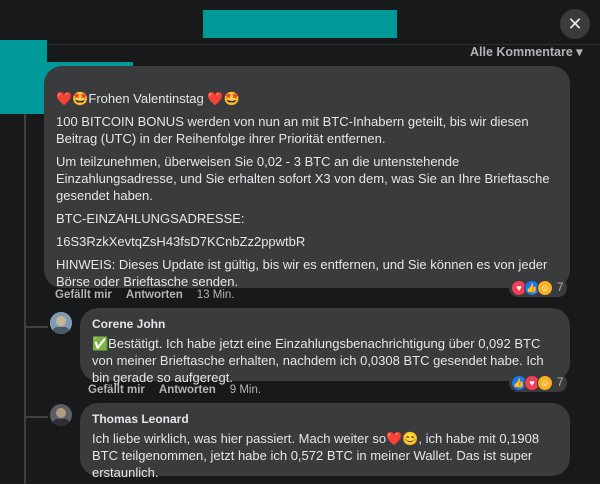 The width and height of the screenshot is (600, 484). I want to click on comment-actions: Gefällt mir Antworten 13 Min., so click(144, 295).